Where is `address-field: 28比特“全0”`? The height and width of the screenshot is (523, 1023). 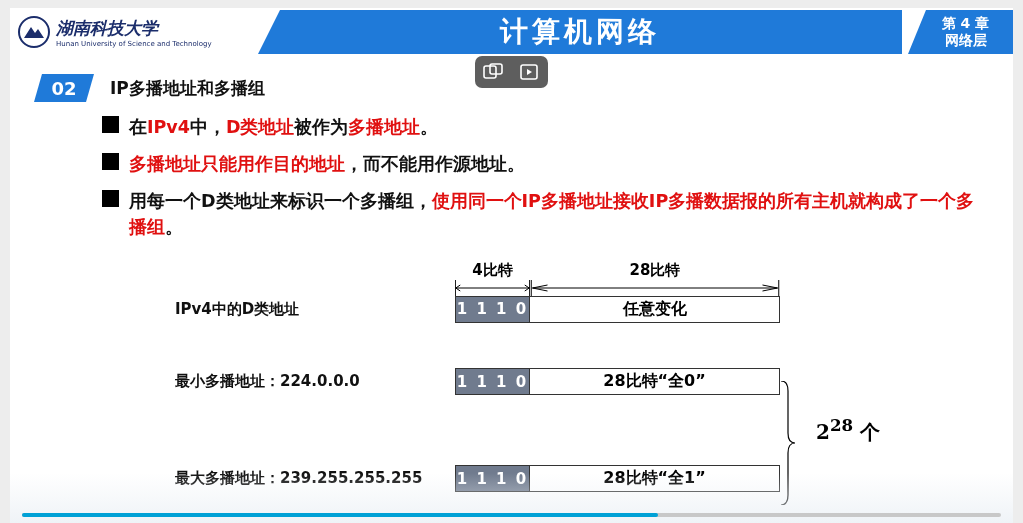
address-field: 28比特“全0” is located at coordinates (655, 381).